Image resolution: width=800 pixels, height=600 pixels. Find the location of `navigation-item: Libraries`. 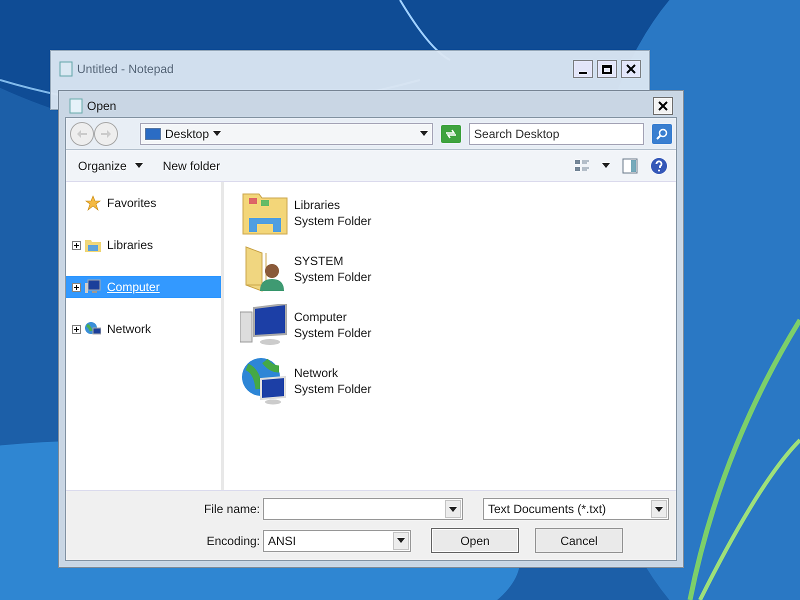

navigation-item: Libraries is located at coordinates (143, 245).